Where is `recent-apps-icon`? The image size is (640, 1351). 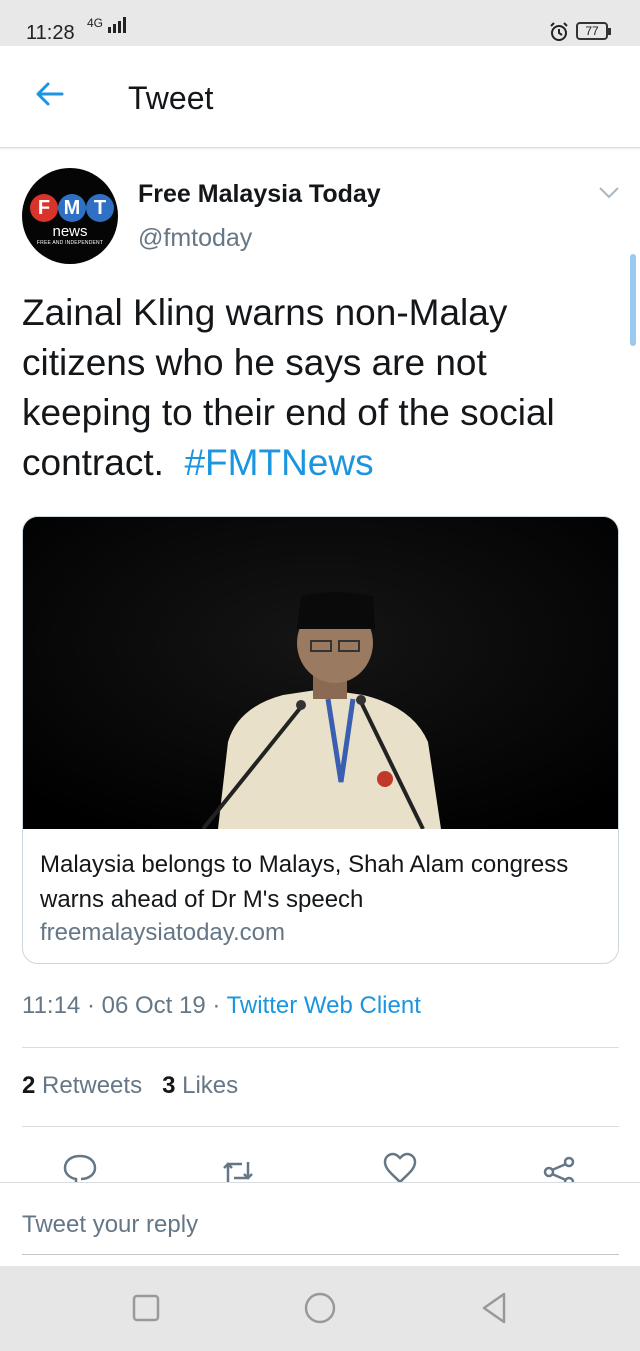 recent-apps-icon is located at coordinates (146, 1308).